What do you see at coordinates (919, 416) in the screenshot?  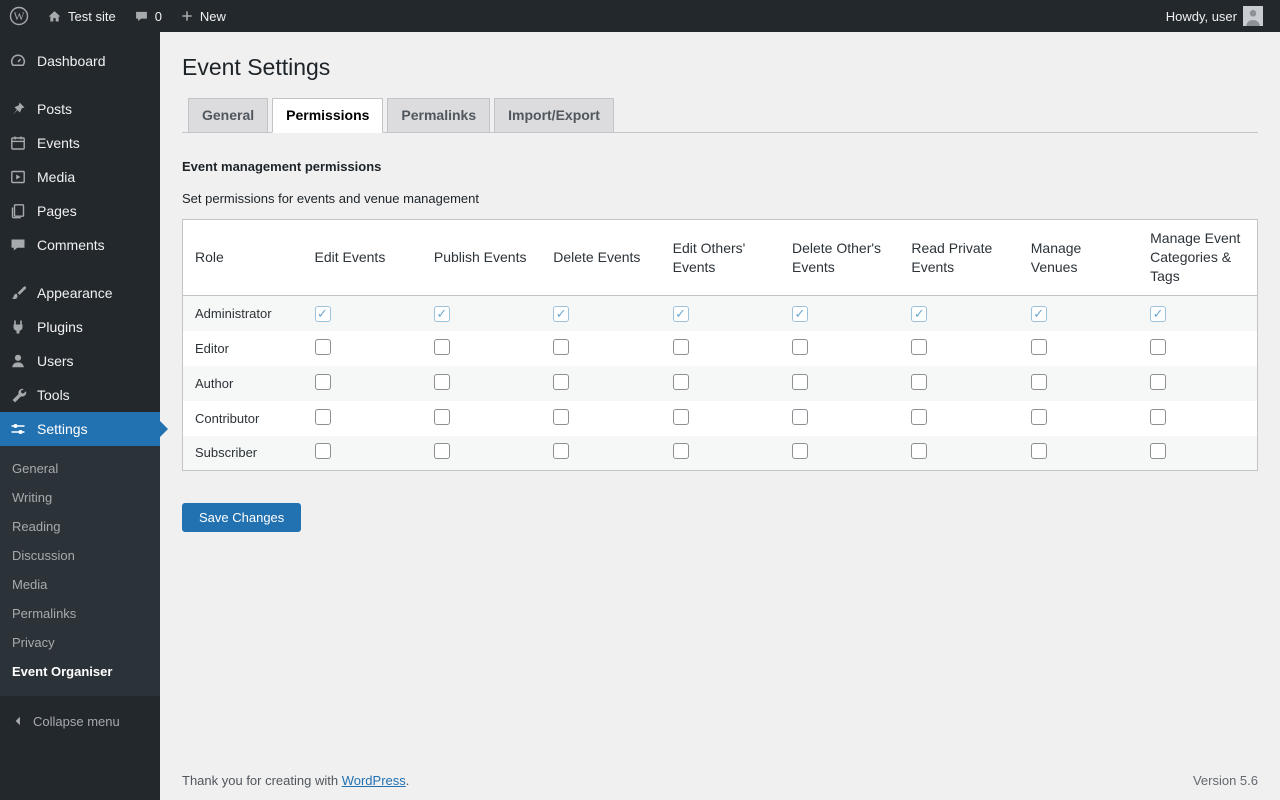 I see `checkbox-contributor-read-private-events` at bounding box center [919, 416].